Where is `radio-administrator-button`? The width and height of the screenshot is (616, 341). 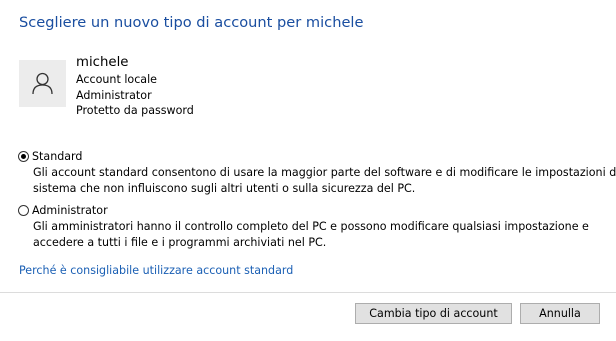
radio-administrator-button is located at coordinates (23, 210).